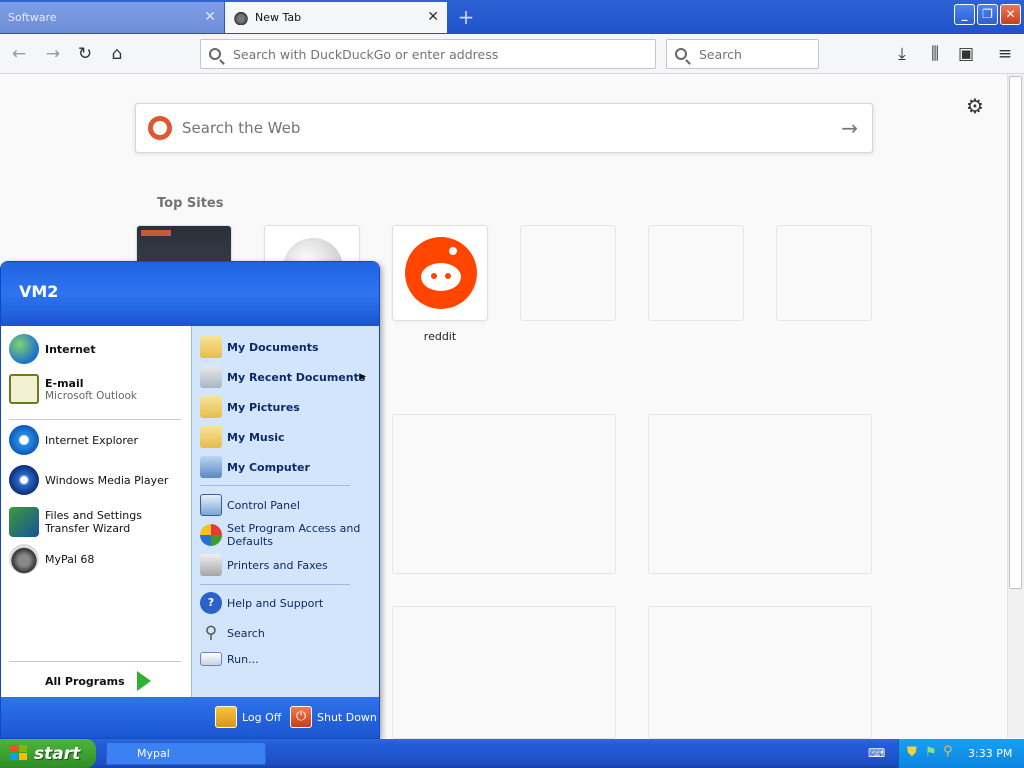  I want to click on keyboard-icon: ⌨, so click(876, 753).